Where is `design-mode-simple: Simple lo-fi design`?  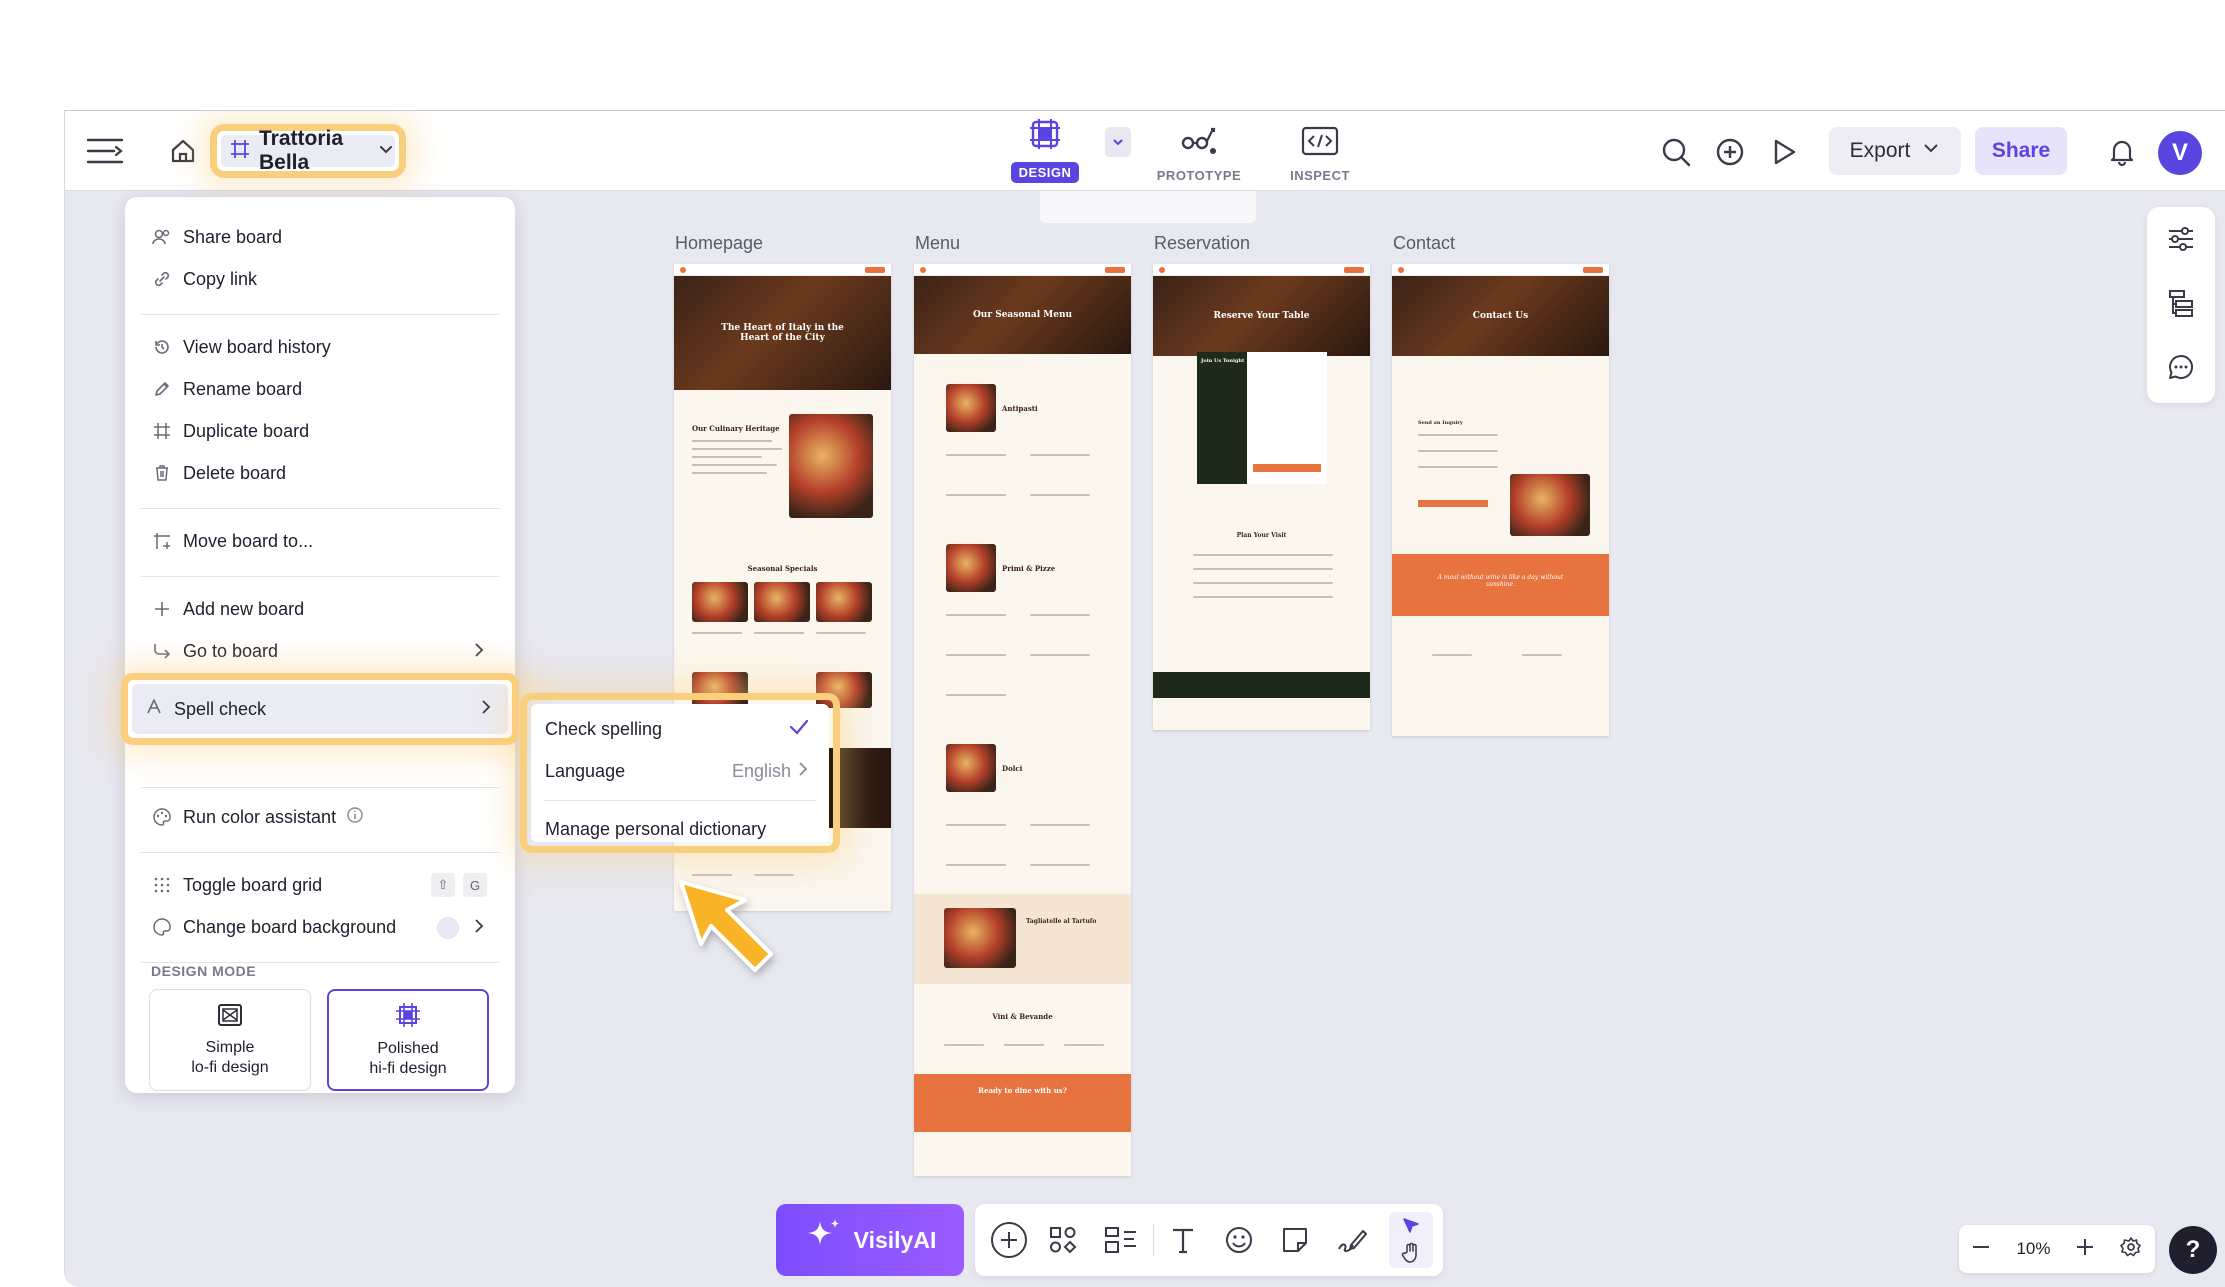 design-mode-simple: Simple lo-fi design is located at coordinates (230, 1040).